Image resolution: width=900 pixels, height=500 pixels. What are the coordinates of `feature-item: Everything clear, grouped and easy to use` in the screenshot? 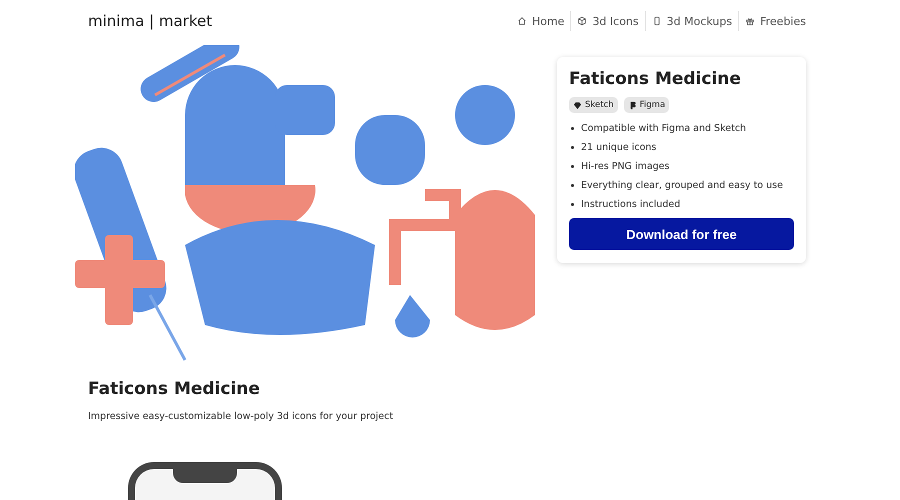 It's located at (682, 185).